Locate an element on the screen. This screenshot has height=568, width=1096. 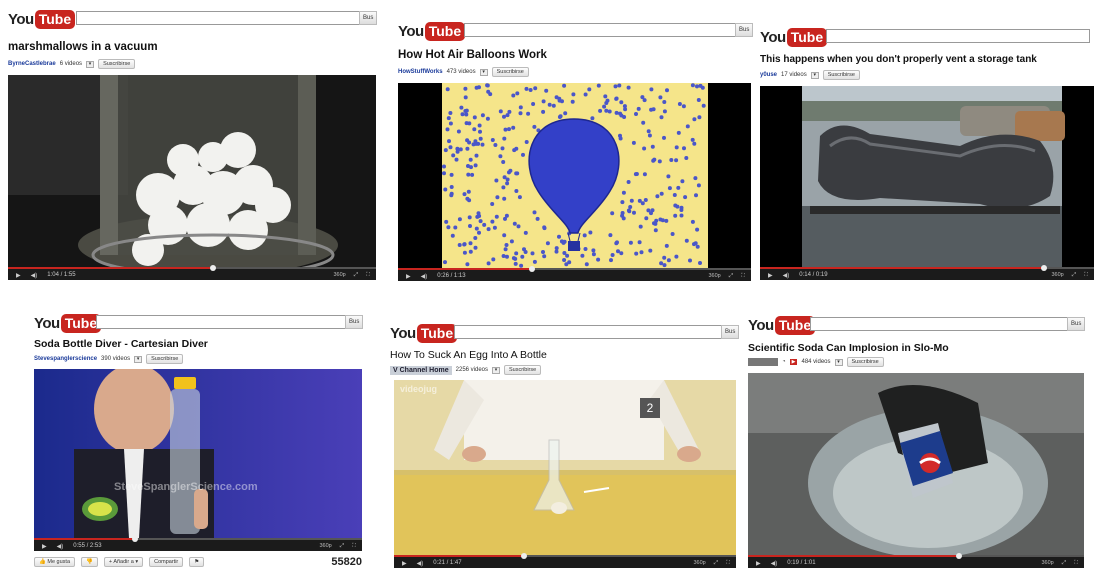
video-player: videojug 2 ▶ ◀) 0:21 / 1:47 360p ⤢ ⛶ is located at coordinates (565, 474).